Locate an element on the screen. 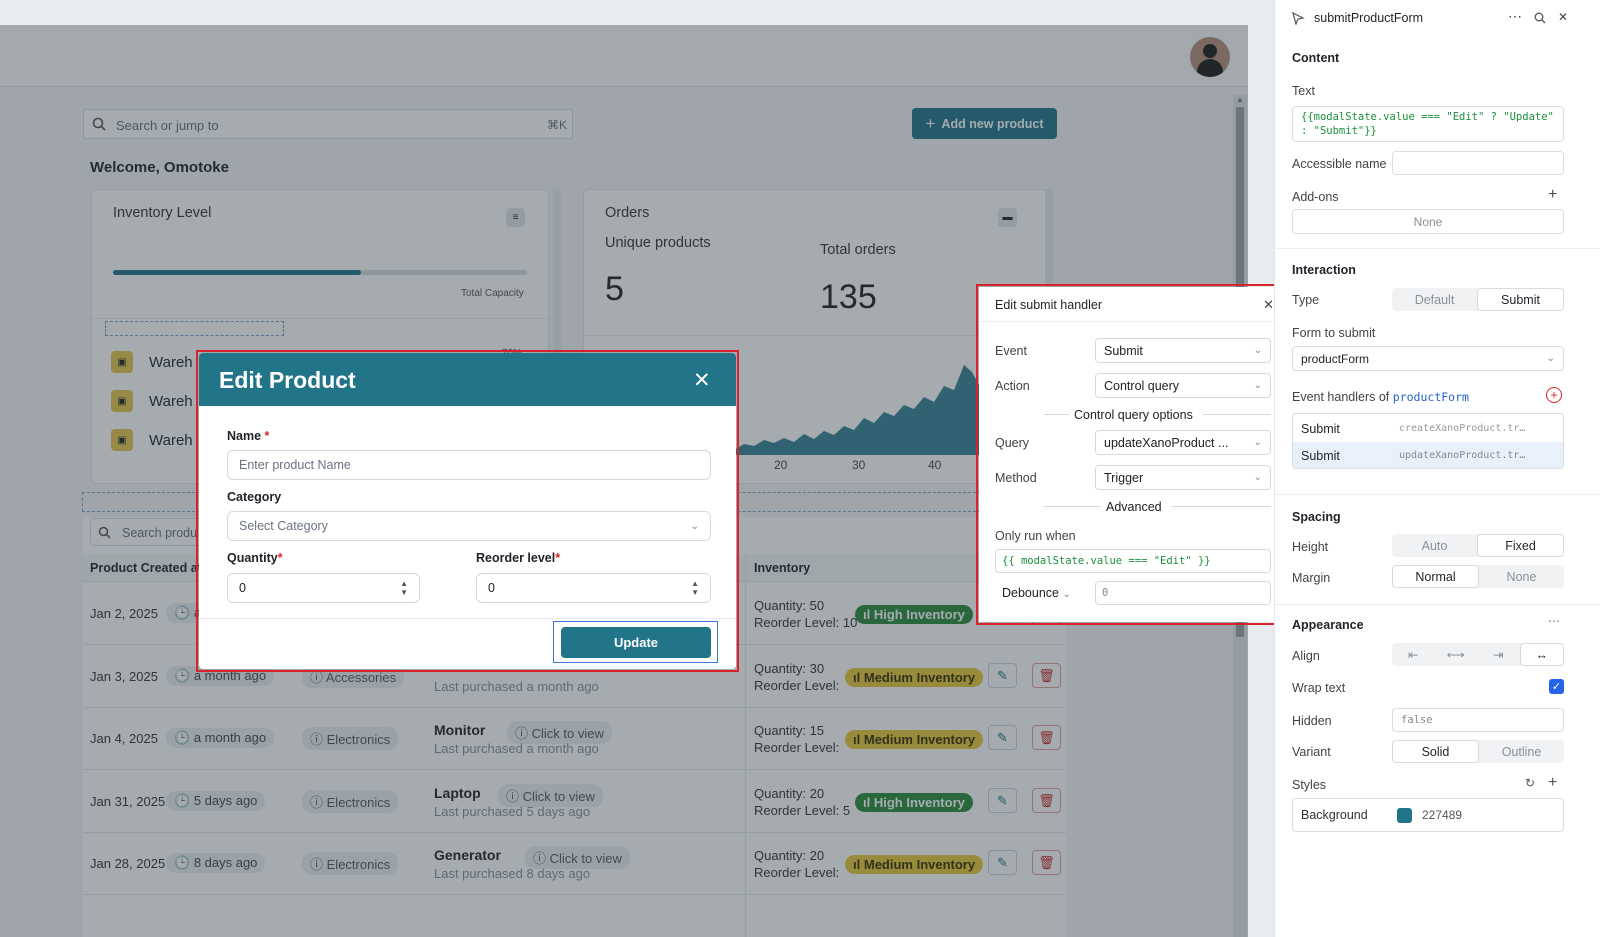 Image resolution: width=1600 pixels, height=937 pixels. search-icon is located at coordinates (1540, 18).